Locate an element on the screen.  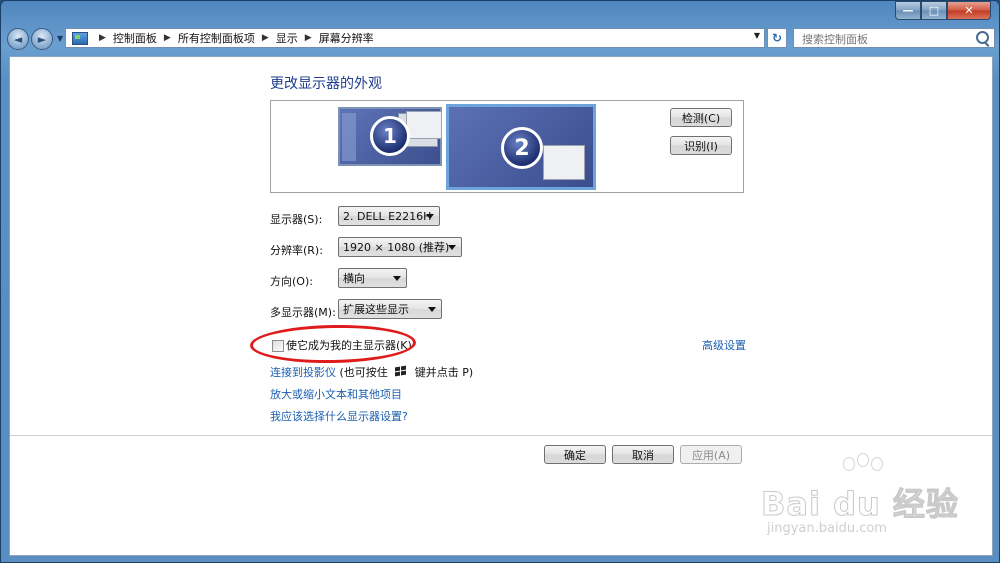
watermark-url: jingyan.baidu.com is located at coordinates (827, 528).